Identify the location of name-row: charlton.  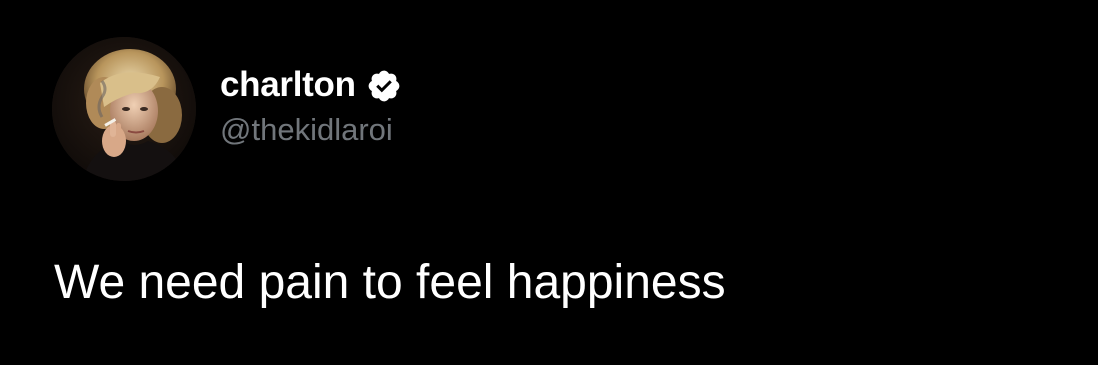
(311, 85).